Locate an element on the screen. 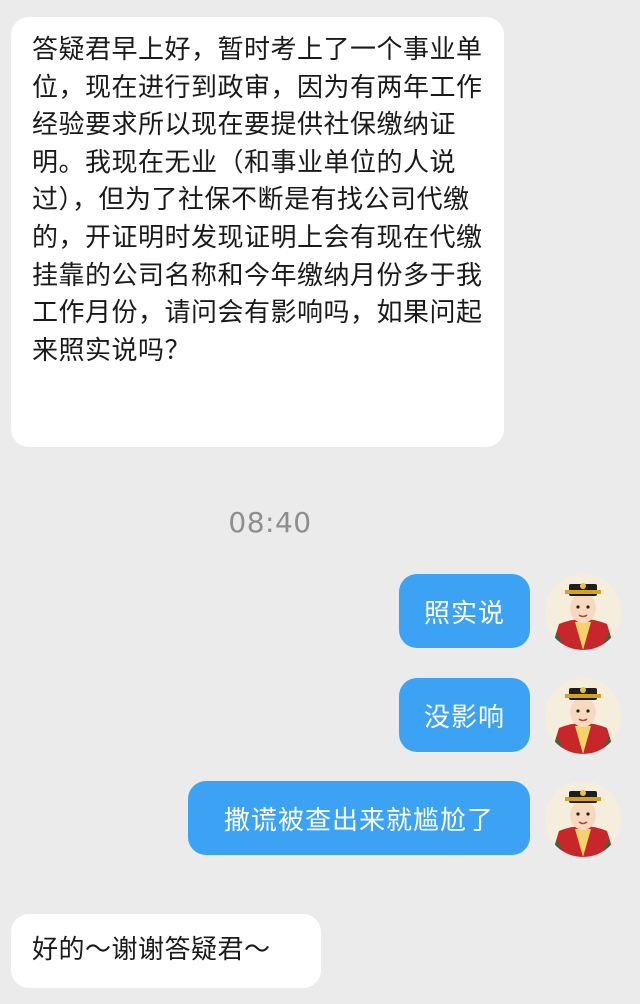 The image size is (640, 1004). outgoing-message-bubble: 照实说 is located at coordinates (464, 611).